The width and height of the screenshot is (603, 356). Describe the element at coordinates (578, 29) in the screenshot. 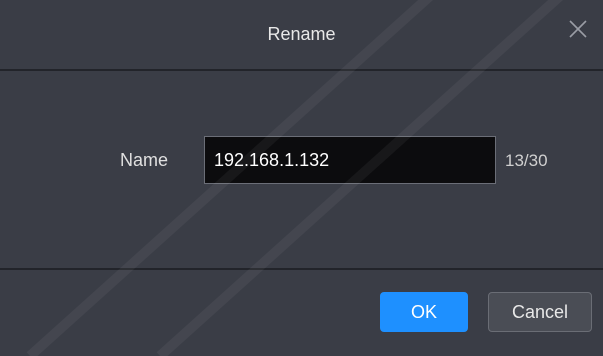

I see `close-icon` at that location.